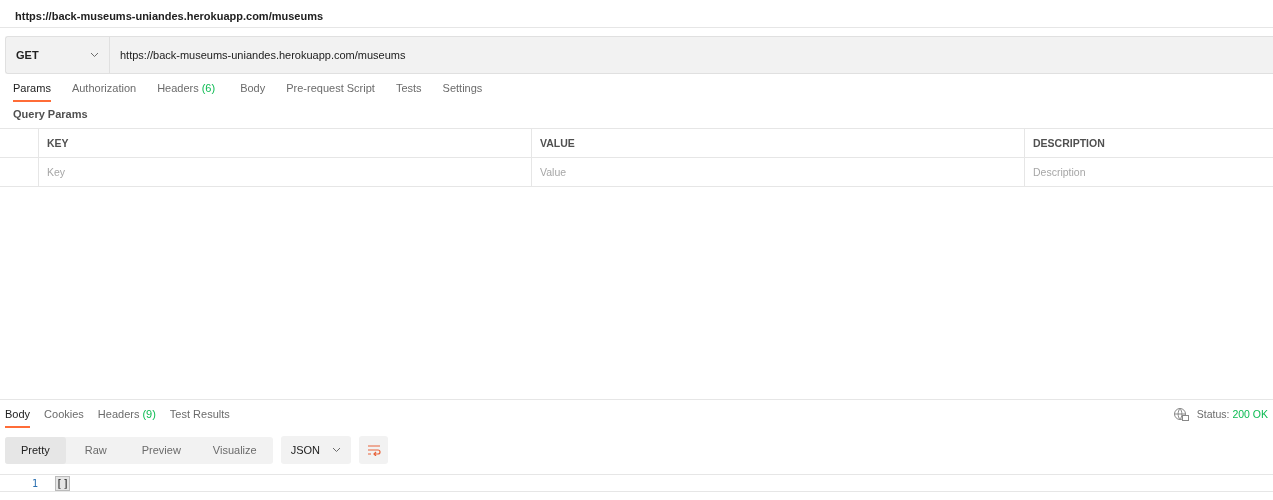 Image resolution: width=1273 pixels, height=500 pixels. What do you see at coordinates (199, 414) in the screenshot?
I see `response-tab: Test Results` at bounding box center [199, 414].